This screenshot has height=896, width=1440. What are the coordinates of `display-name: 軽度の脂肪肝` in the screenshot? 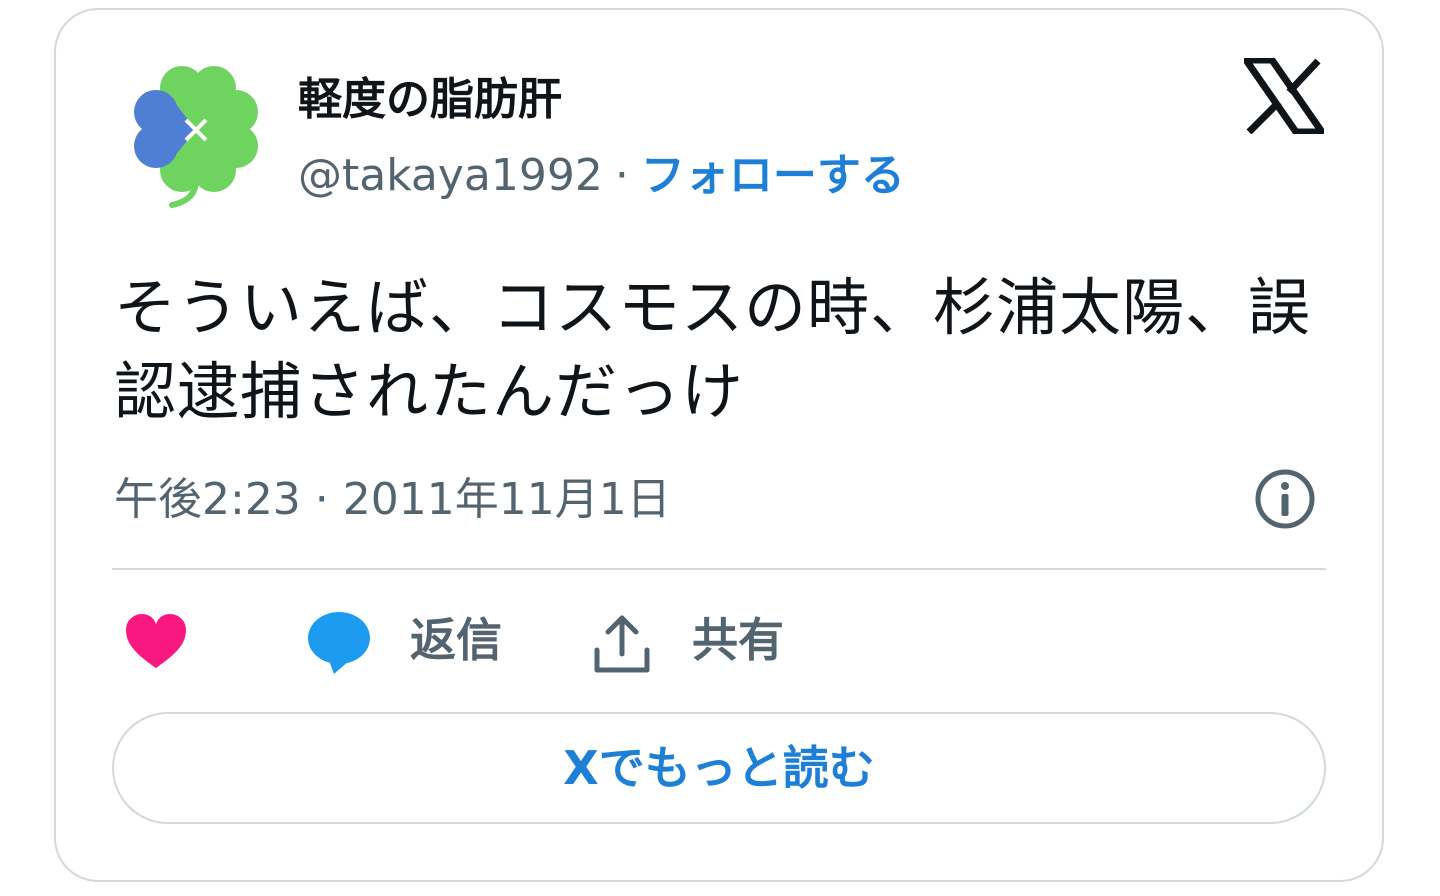 It's located at (430, 100).